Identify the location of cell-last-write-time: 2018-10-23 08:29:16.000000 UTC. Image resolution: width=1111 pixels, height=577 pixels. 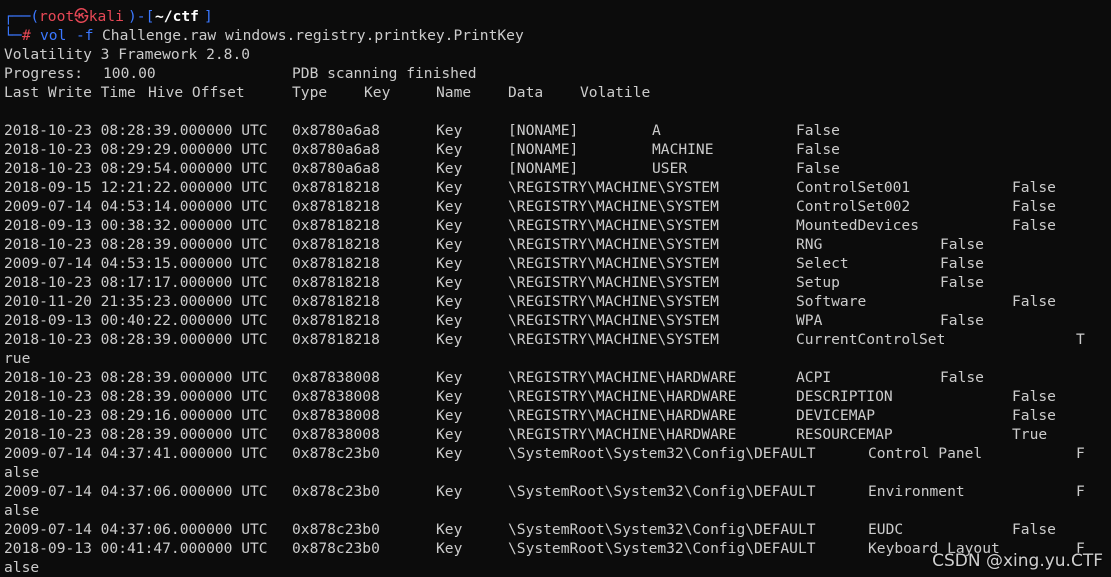
(136, 415).